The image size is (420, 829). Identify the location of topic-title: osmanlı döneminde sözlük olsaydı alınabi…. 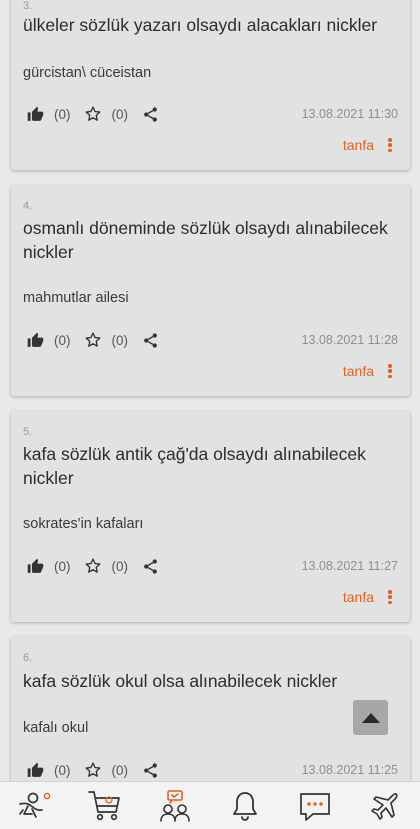
(209, 240).